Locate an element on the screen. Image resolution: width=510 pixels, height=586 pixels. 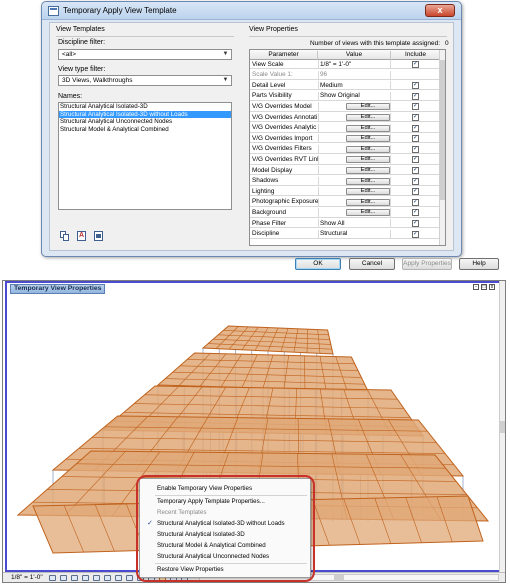
parameter-cell: Scale Value 1: is located at coordinates (272, 75).